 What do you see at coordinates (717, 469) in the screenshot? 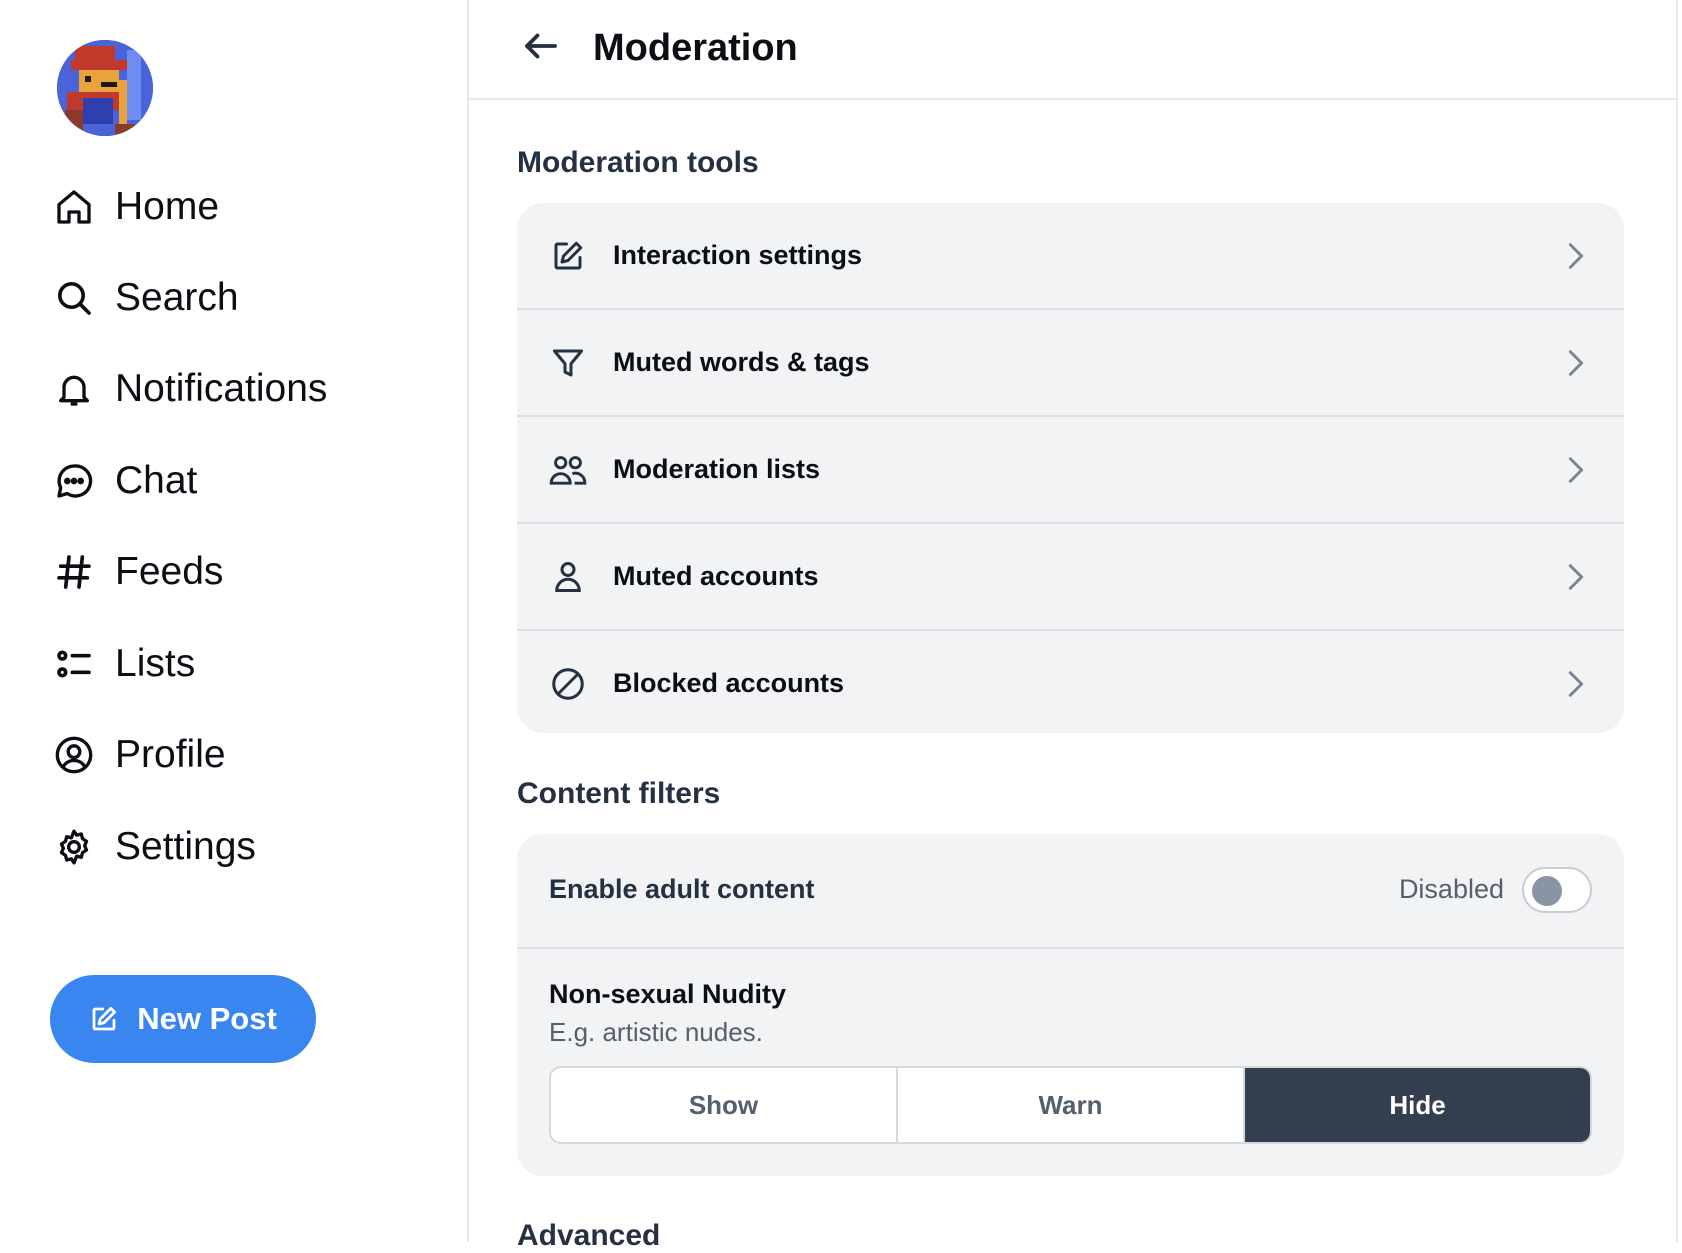
I see `tool-label: Moderation lists` at bounding box center [717, 469].